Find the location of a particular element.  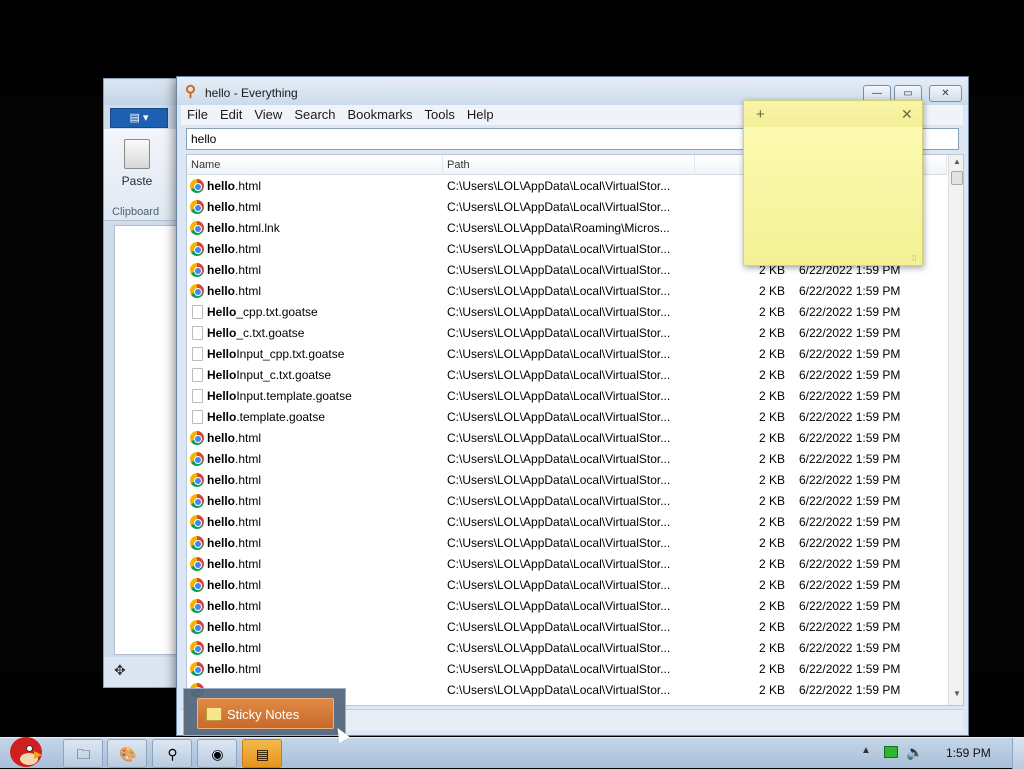

menu-file: File is located at coordinates (197, 115).